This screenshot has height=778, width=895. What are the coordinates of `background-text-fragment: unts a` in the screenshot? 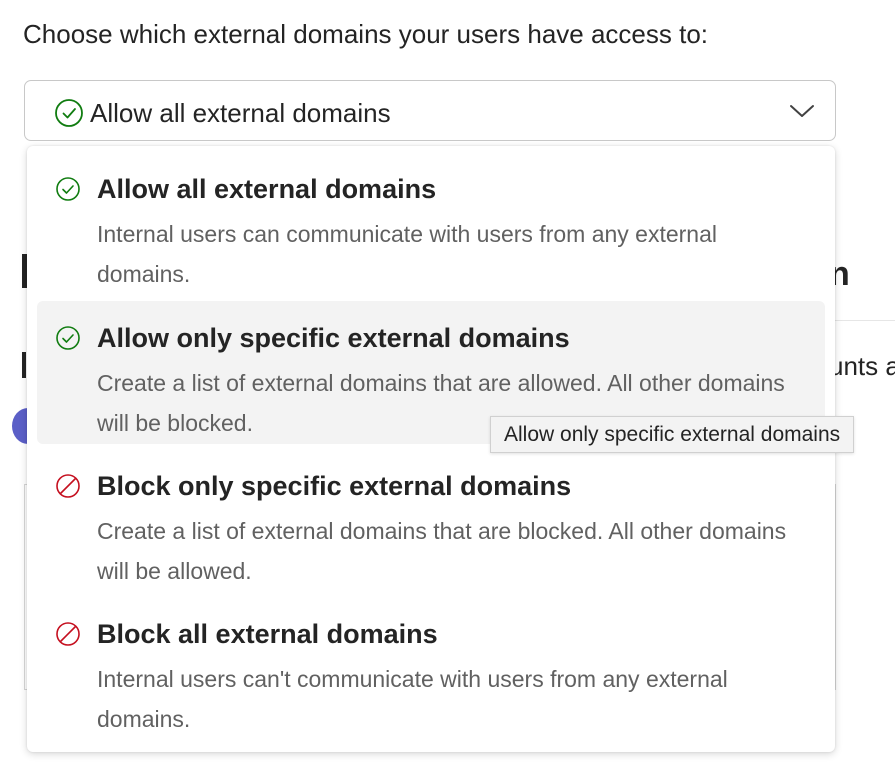 It's located at (862, 366).